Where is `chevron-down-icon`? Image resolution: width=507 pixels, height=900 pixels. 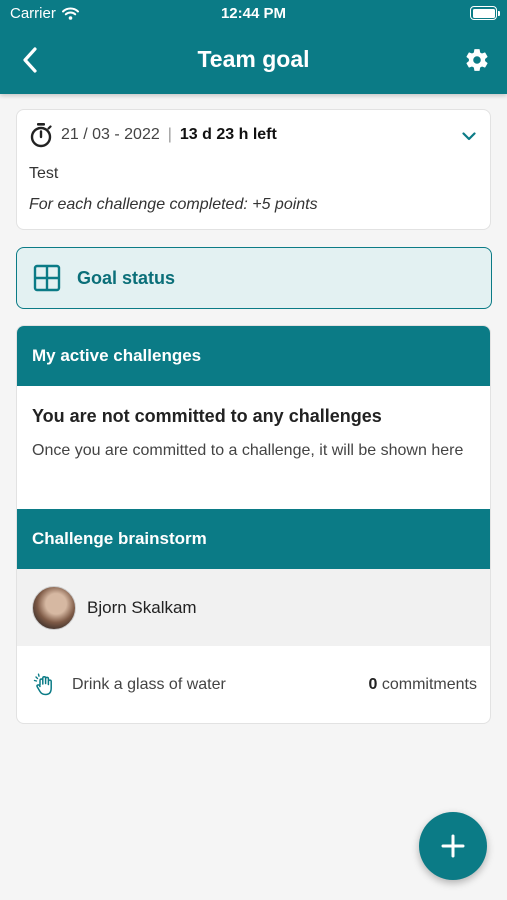
chevron-down-icon is located at coordinates (469, 136).